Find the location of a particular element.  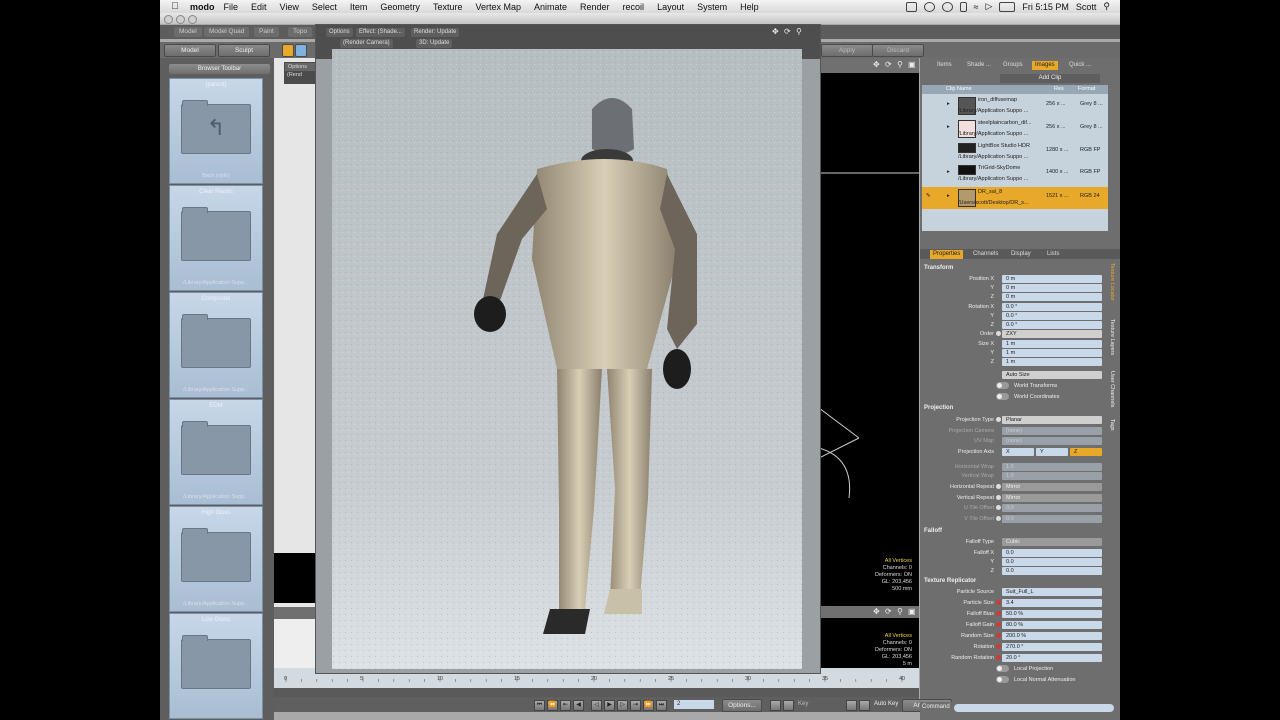

rotation-x-field: 0.0 ° is located at coordinates (1052, 307).